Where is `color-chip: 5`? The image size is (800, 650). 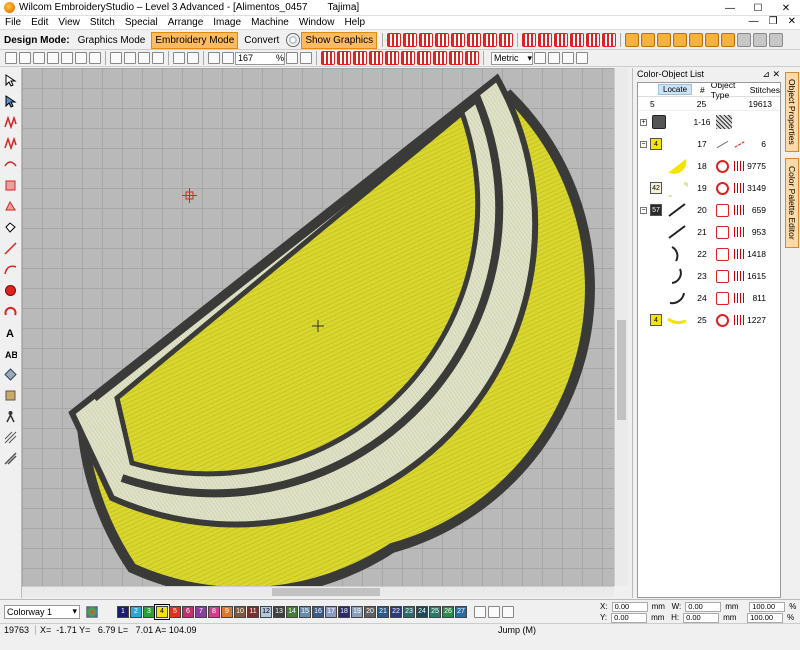 color-chip: 5 is located at coordinates (175, 611).